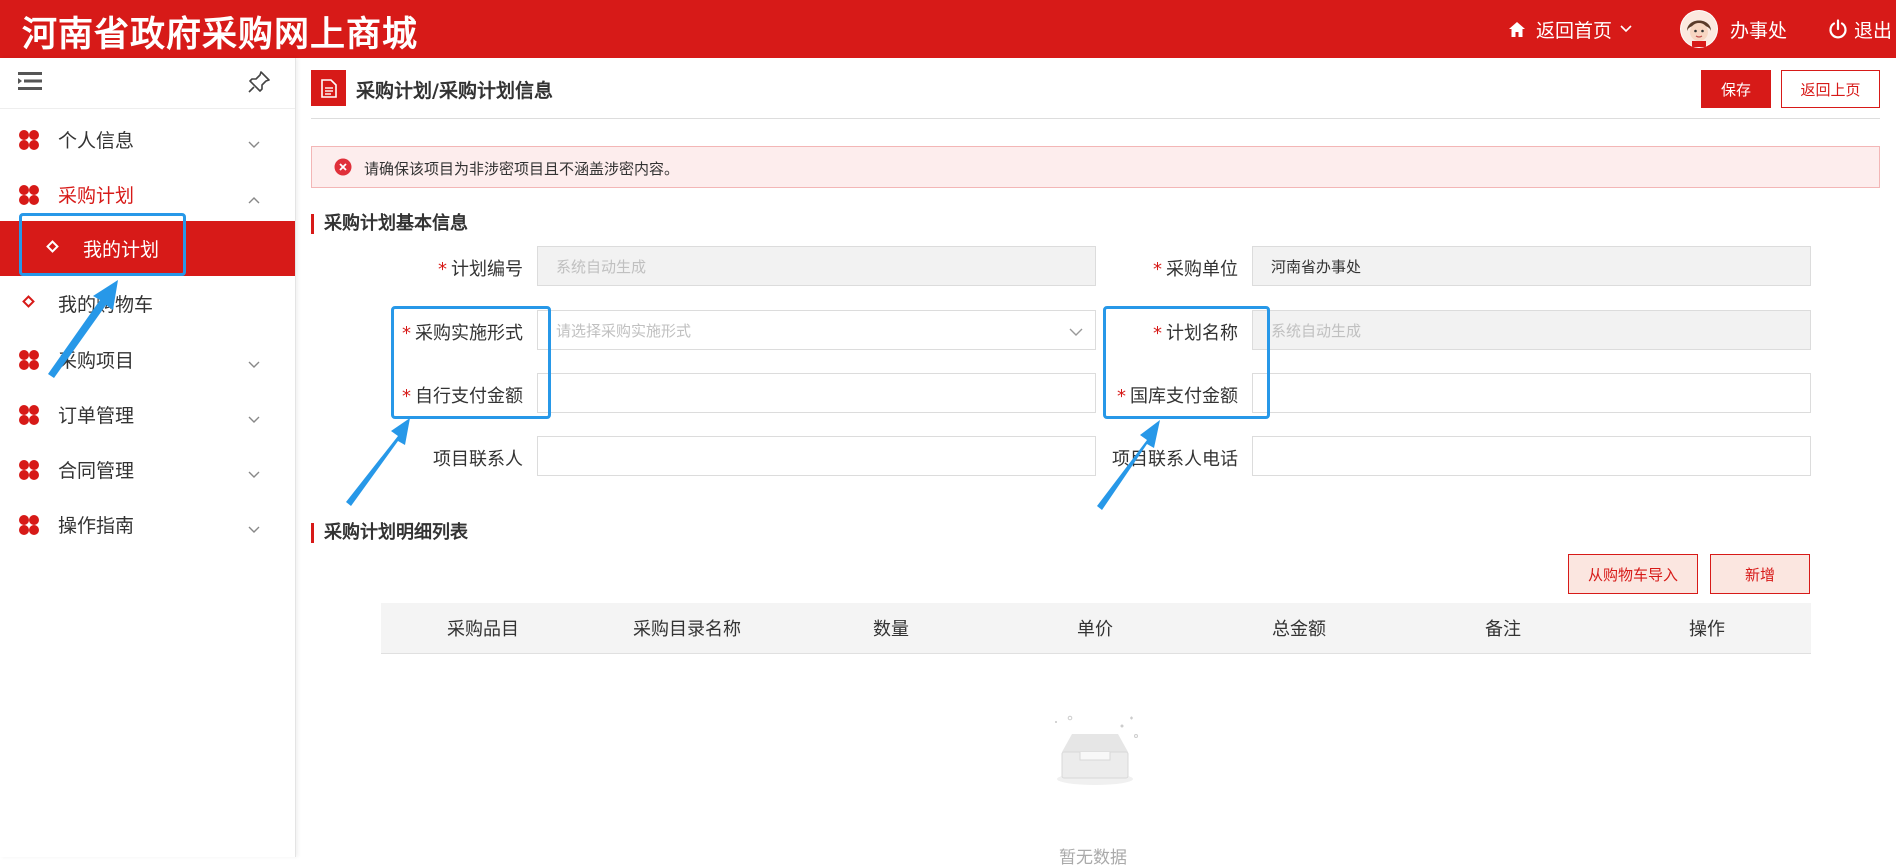 The image size is (1896, 868). Describe the element at coordinates (147, 524) in the screenshot. I see `sidebar-item-operation-guide: 操作指南` at that location.